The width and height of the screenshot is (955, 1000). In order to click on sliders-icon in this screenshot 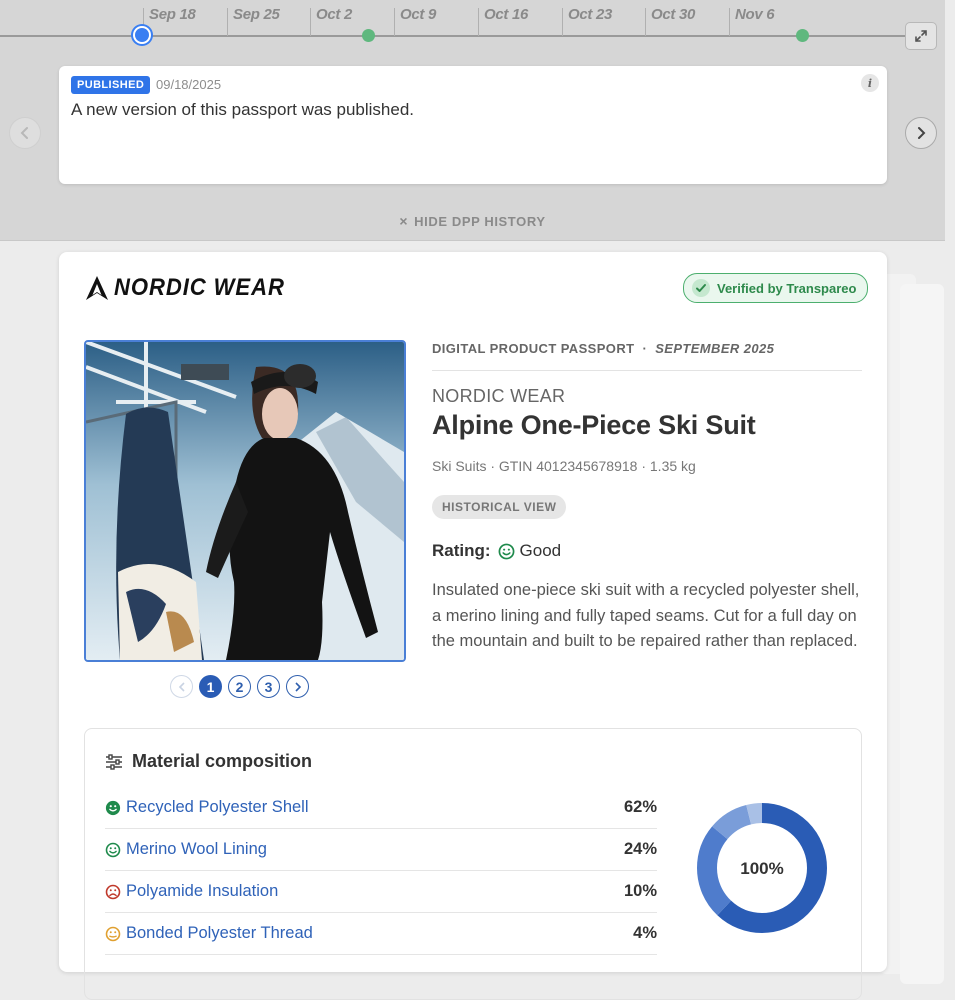, I will do `click(114, 761)`.